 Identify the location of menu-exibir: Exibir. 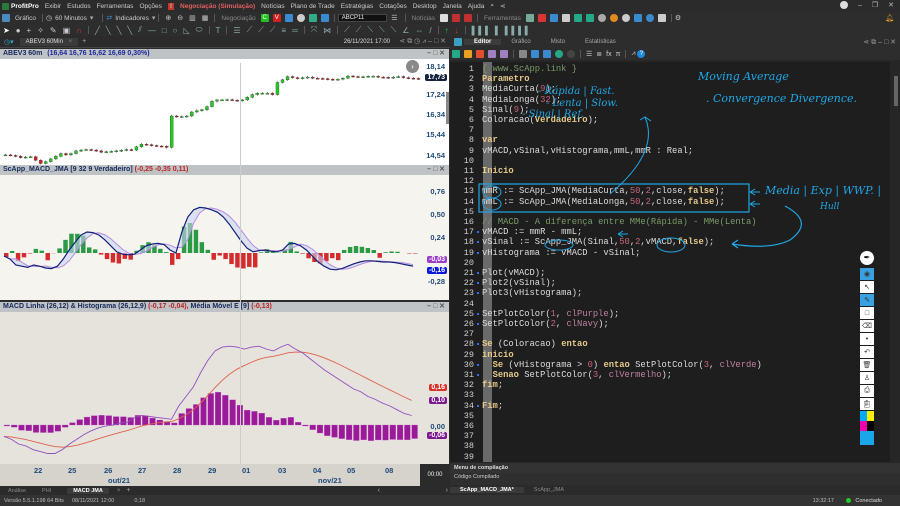
(53, 6).